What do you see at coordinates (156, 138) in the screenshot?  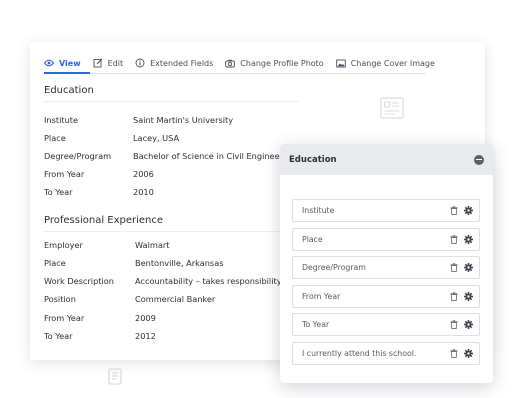 I see `row-value: Lacey, USA` at bounding box center [156, 138].